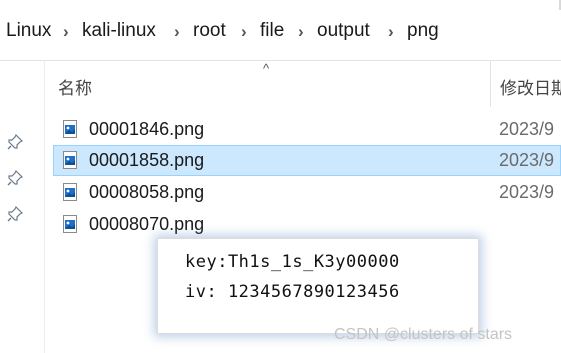 The height and width of the screenshot is (353, 561). Describe the element at coordinates (147, 192) in the screenshot. I see `file-name: 00008058.png` at that location.